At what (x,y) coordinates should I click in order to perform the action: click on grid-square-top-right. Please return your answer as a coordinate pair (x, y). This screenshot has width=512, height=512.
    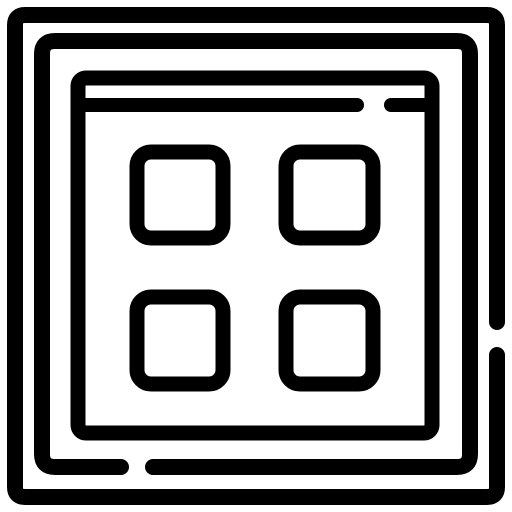
    Looking at the image, I should click on (329, 195).